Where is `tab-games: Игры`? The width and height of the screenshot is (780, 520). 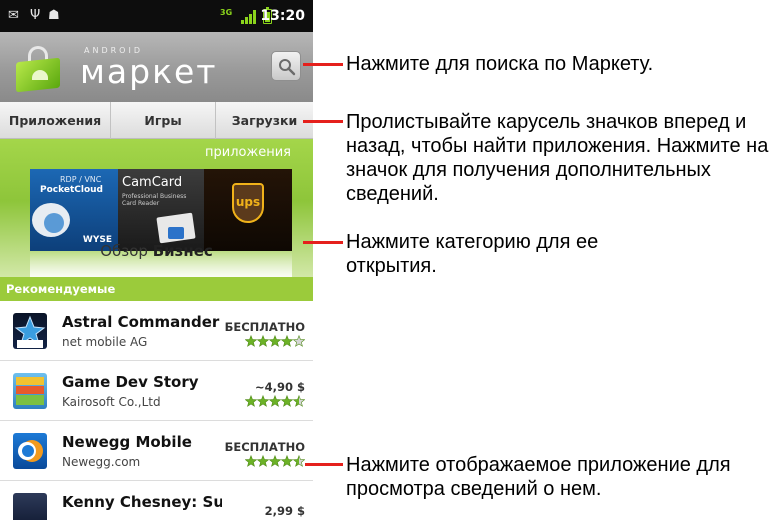 tab-games: Игры is located at coordinates (163, 120).